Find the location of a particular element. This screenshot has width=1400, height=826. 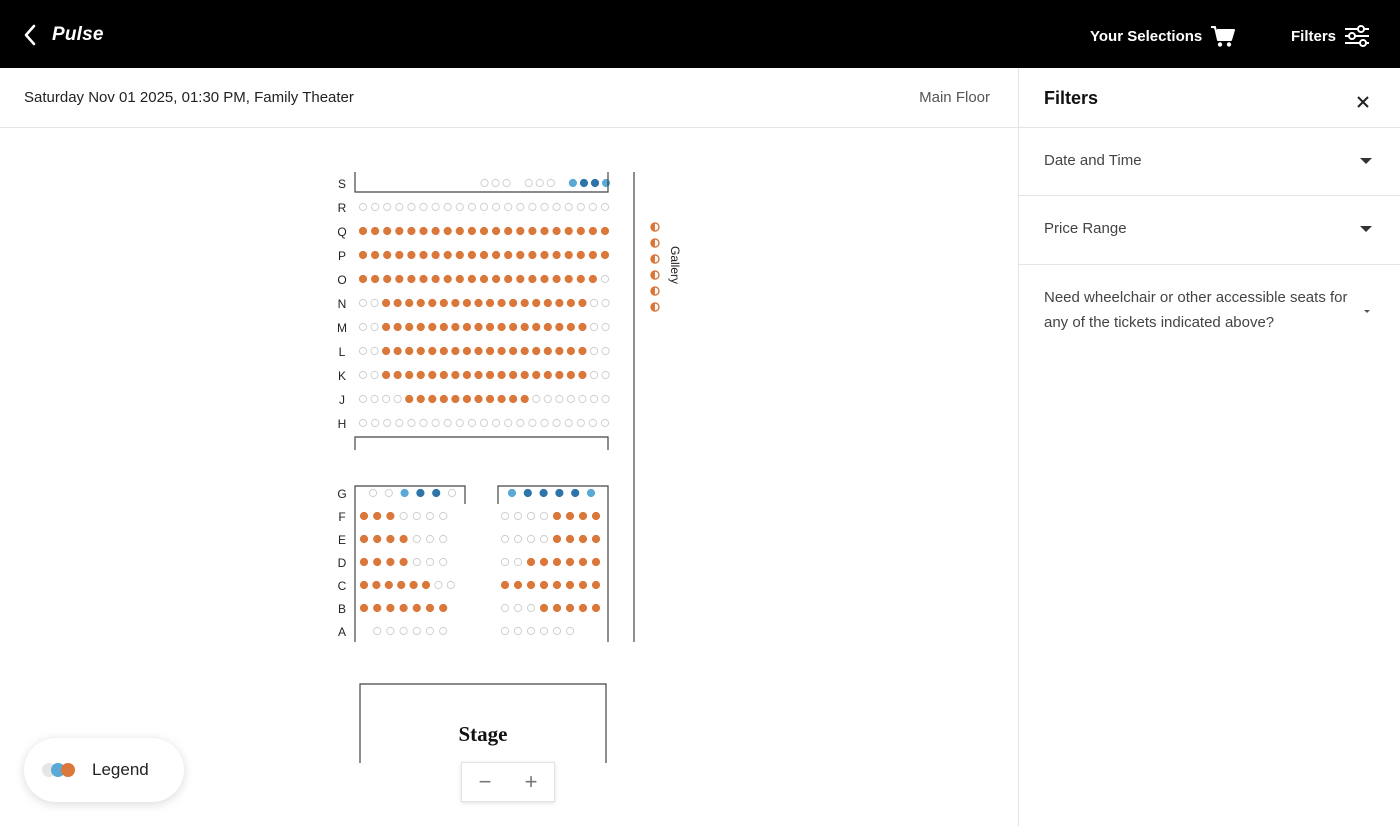

filters-button: Filters is located at coordinates (1330, 36).